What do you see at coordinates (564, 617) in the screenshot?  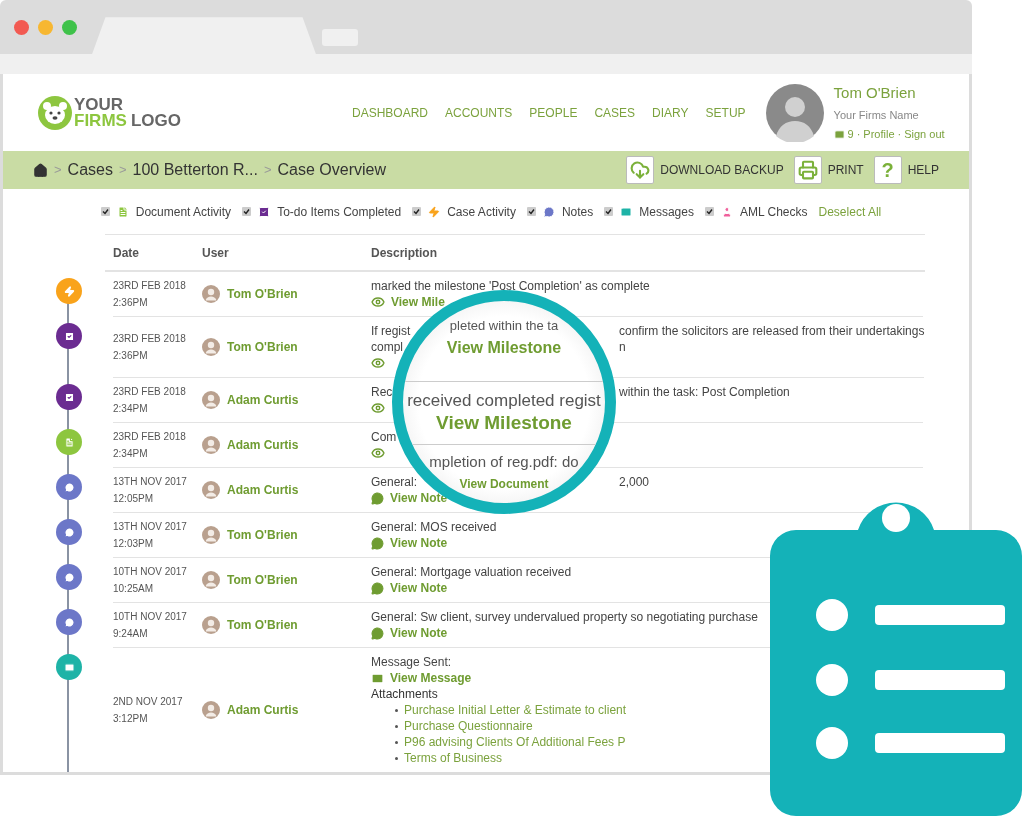 I see `description-text: General: Sw client, survey undervalued property so negotiating purchase` at bounding box center [564, 617].